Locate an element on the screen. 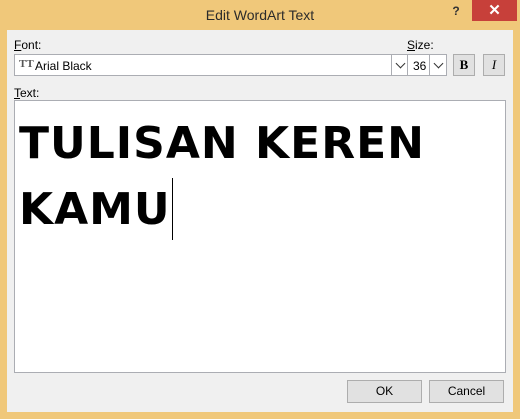 Image resolution: width=520 pixels, height=419 pixels. title-bar: Edit WordArt Text ? ✕ is located at coordinates (260, 15).